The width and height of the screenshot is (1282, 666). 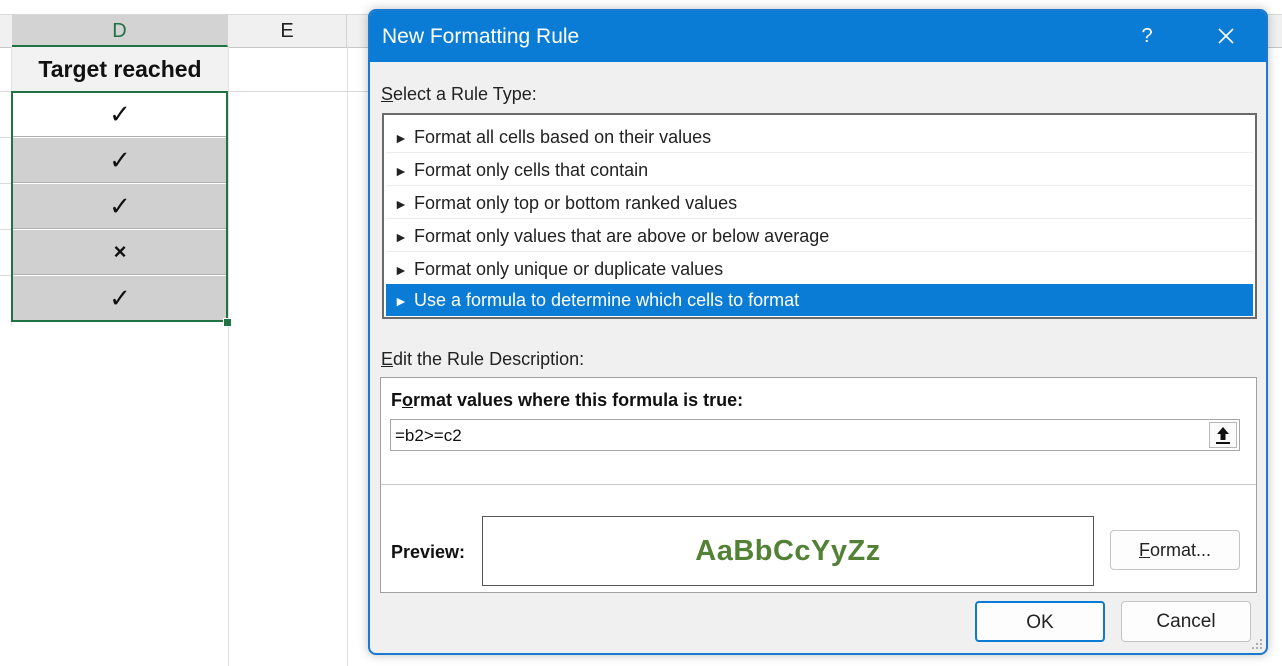 What do you see at coordinates (120, 31) in the screenshot?
I see `column-header-d: D` at bounding box center [120, 31].